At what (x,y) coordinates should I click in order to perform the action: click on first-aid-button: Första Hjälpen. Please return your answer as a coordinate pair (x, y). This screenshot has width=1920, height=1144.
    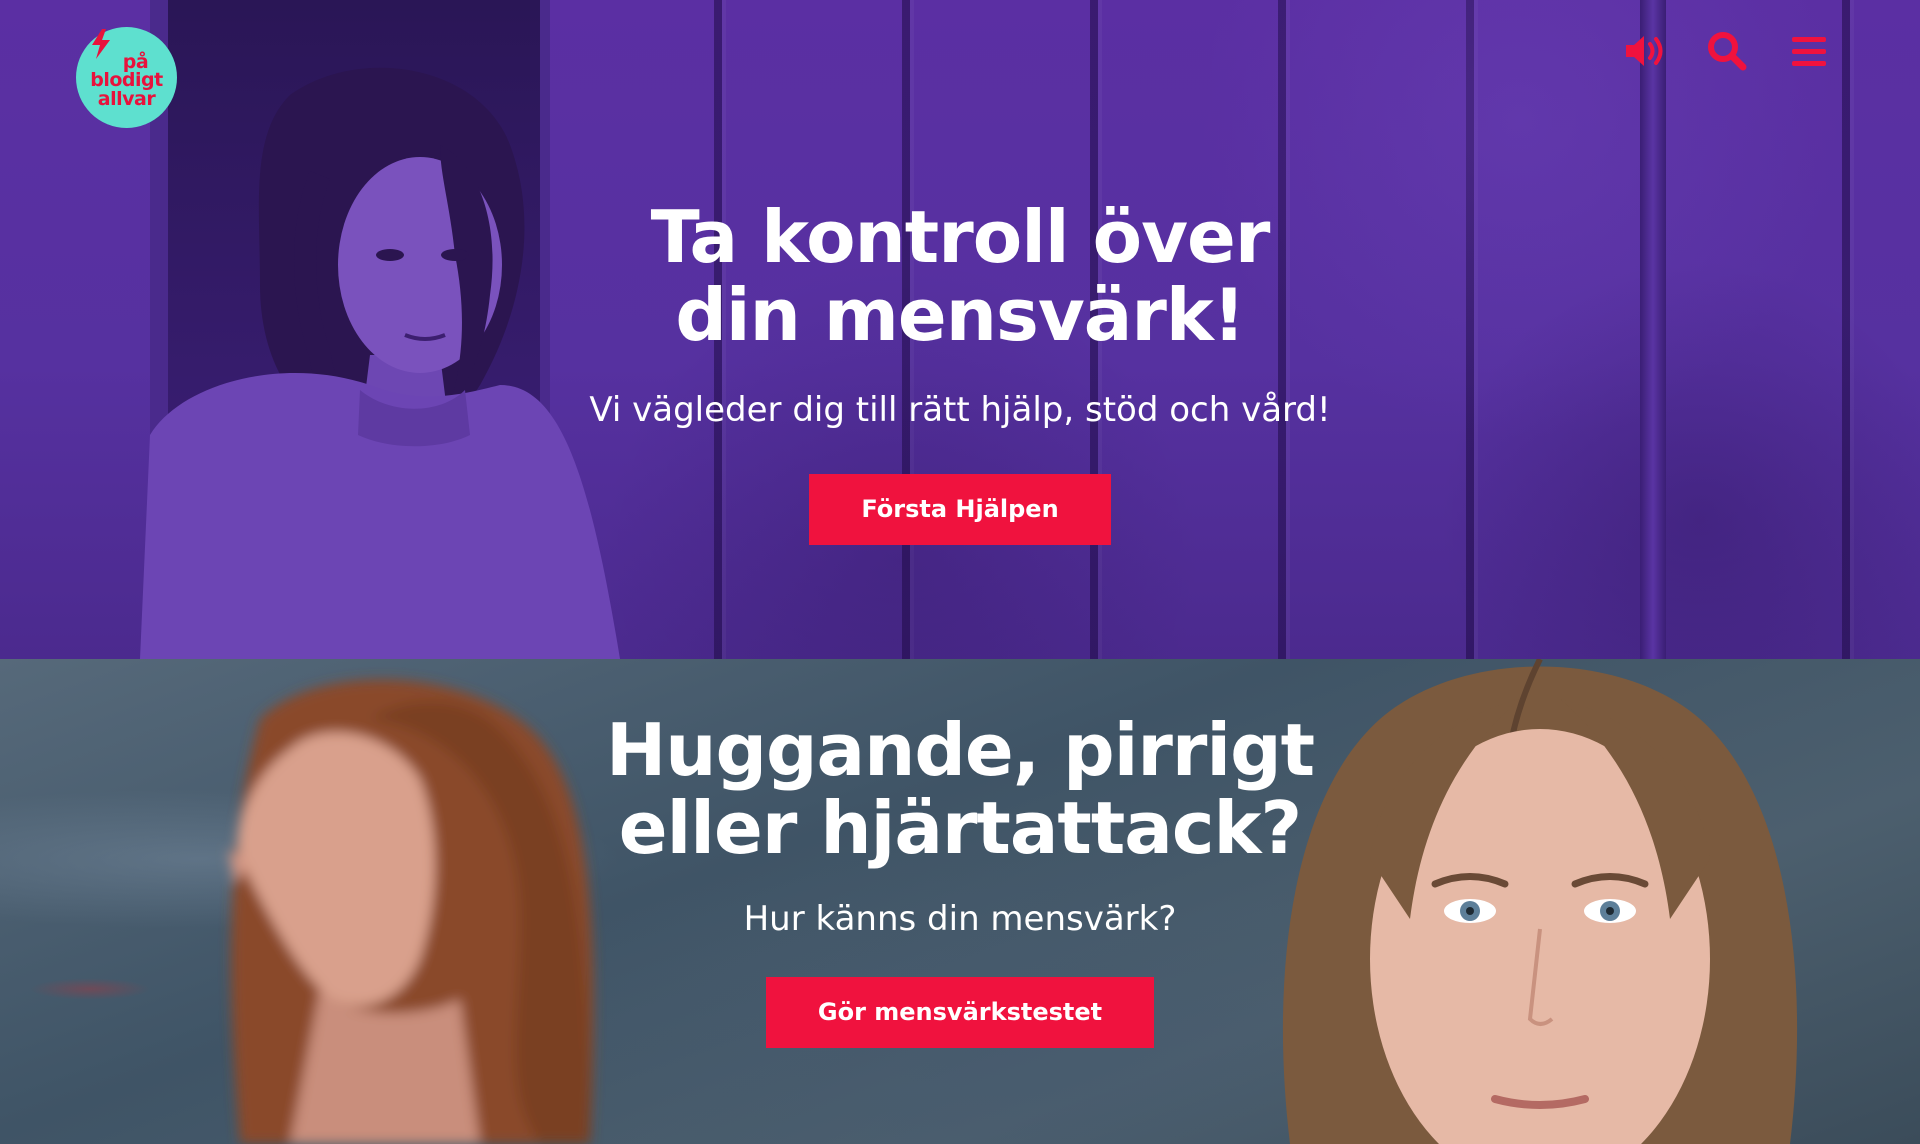
    Looking at the image, I should click on (960, 509).